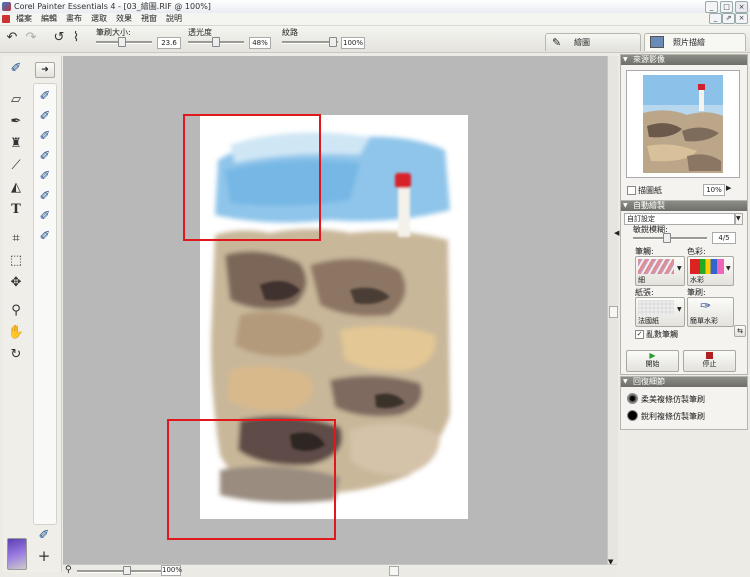 The height and width of the screenshot is (577, 750). I want to click on vertical-scrollbar, so click(612, 310).